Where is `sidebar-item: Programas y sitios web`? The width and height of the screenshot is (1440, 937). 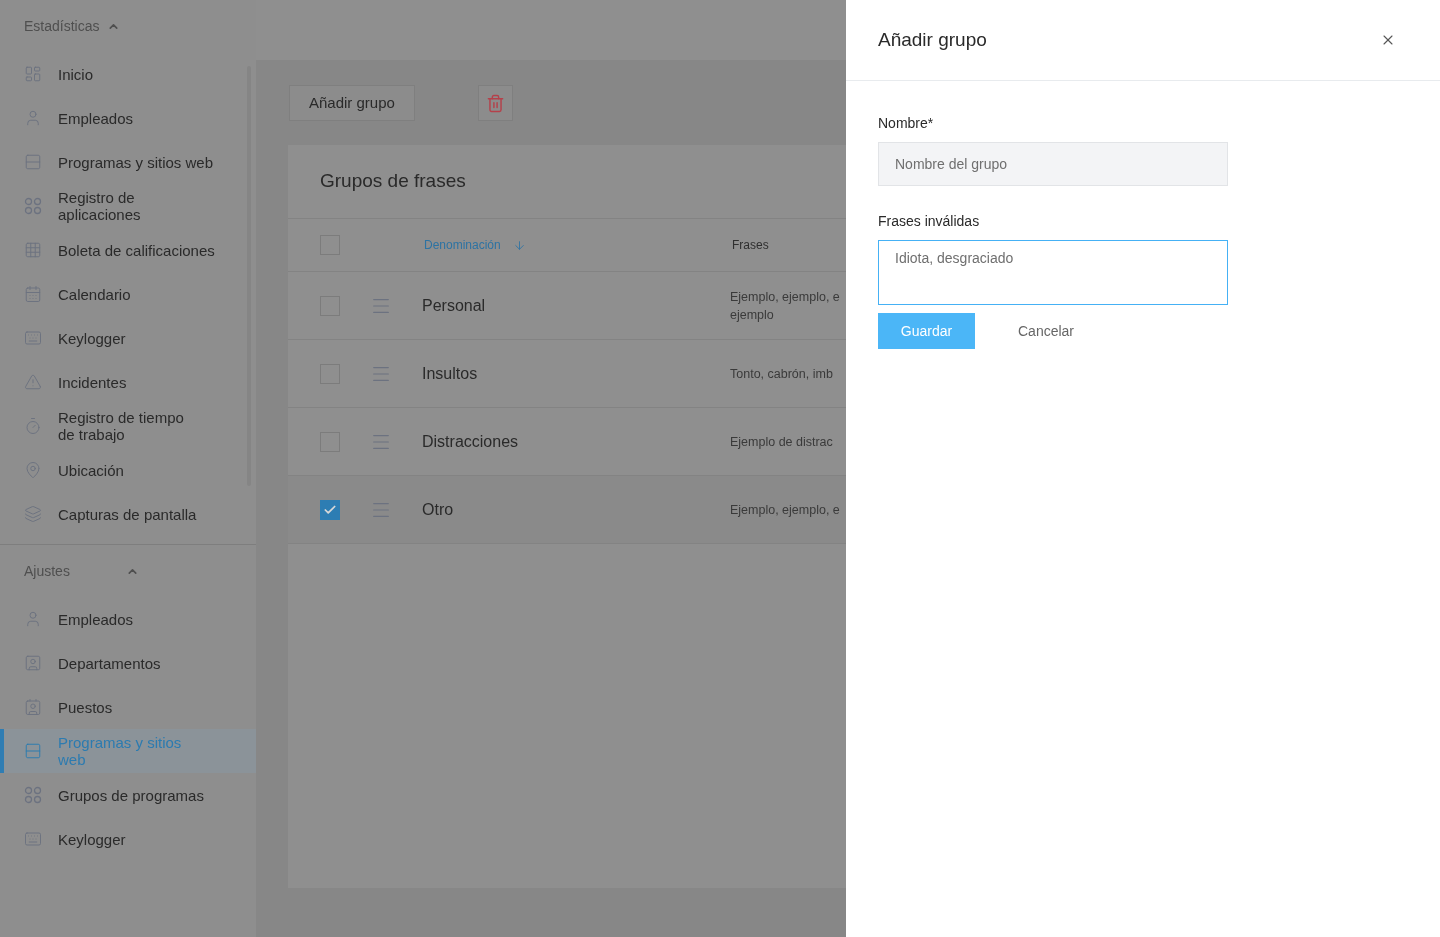 sidebar-item: Programas y sitios web is located at coordinates (128, 162).